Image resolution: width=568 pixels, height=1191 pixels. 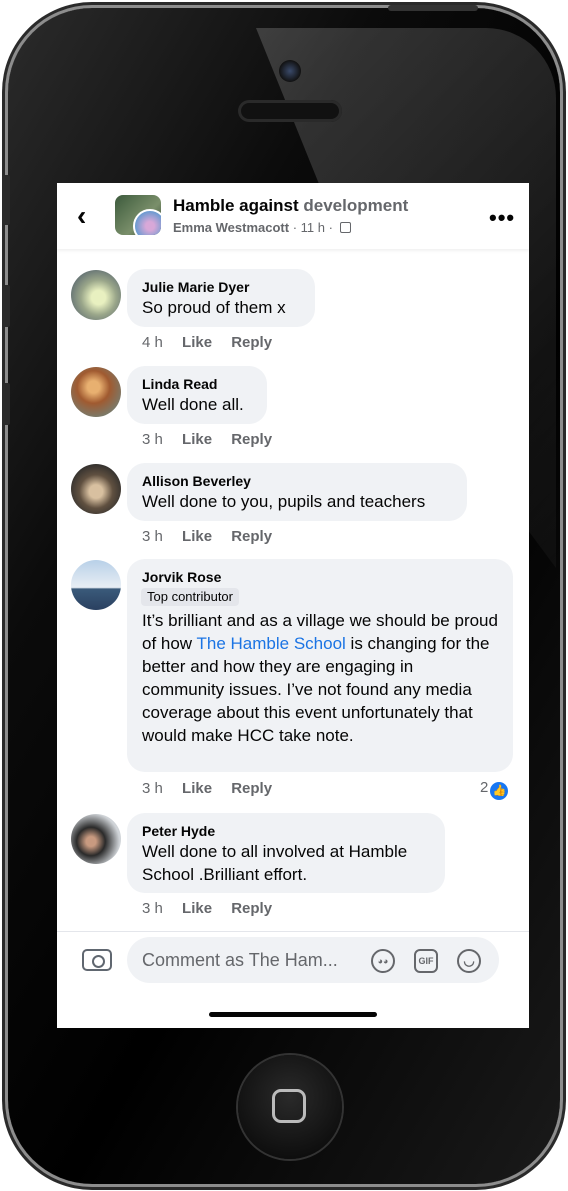 I want to click on home-square-icon, so click(x=289, y=1106).